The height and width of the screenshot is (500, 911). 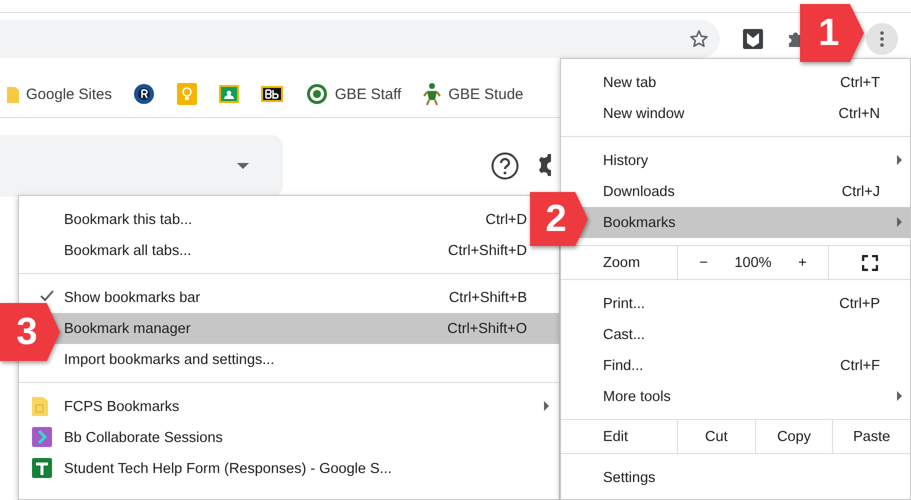 What do you see at coordinates (753, 262) in the screenshot?
I see `zoom-level: 100%` at bounding box center [753, 262].